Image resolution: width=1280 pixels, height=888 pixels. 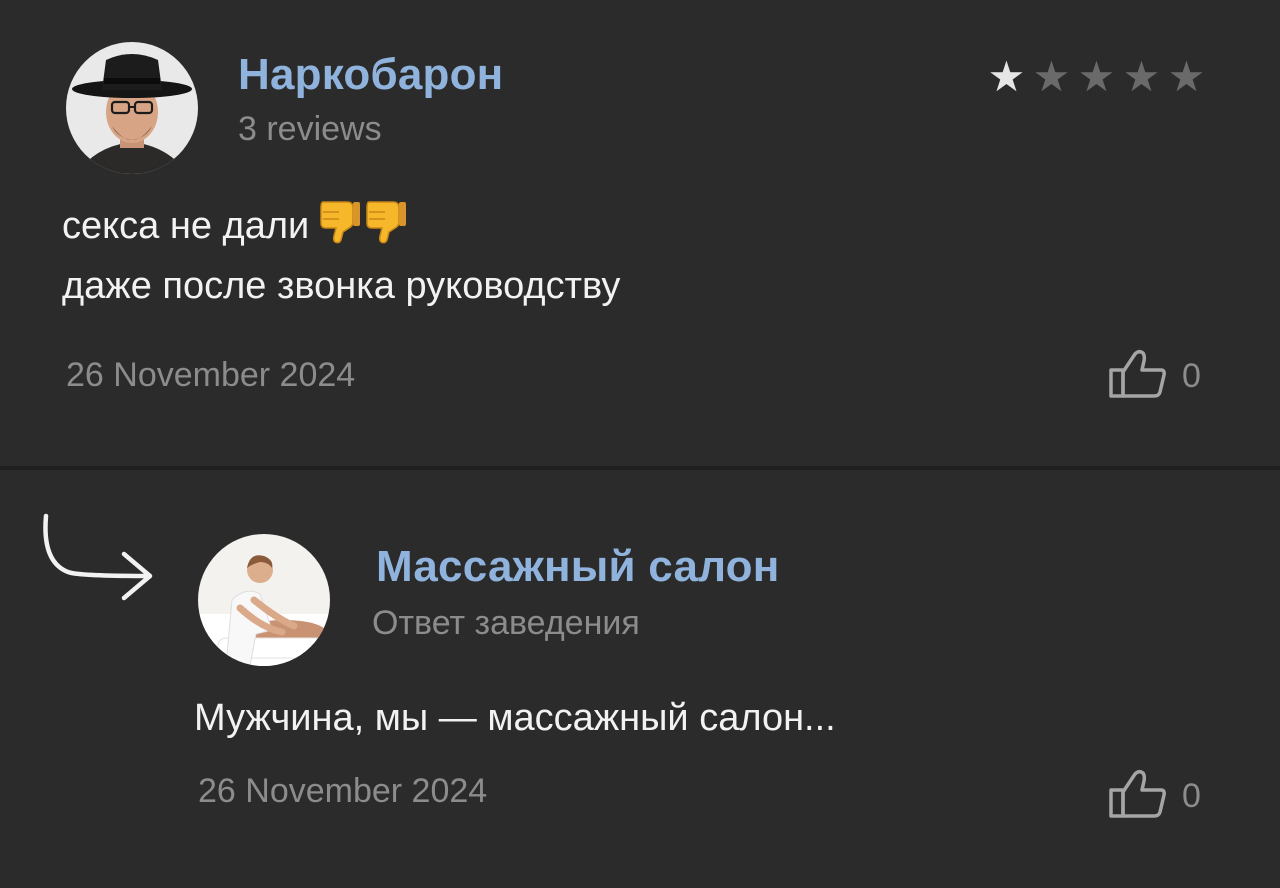 What do you see at coordinates (370, 75) in the screenshot?
I see `author-name: Наркобарон` at bounding box center [370, 75].